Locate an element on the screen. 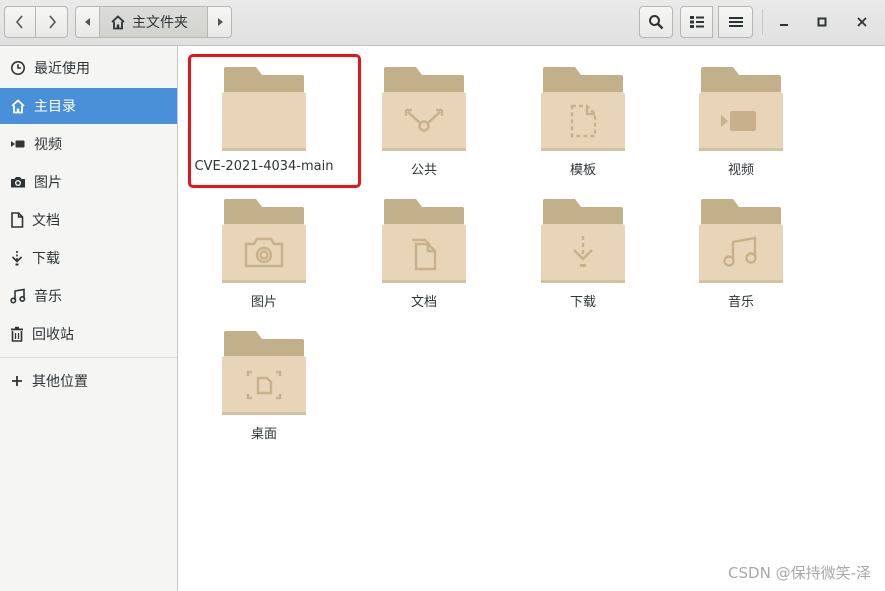 The image size is (885, 591). view-toggle-button is located at coordinates (696, 22).